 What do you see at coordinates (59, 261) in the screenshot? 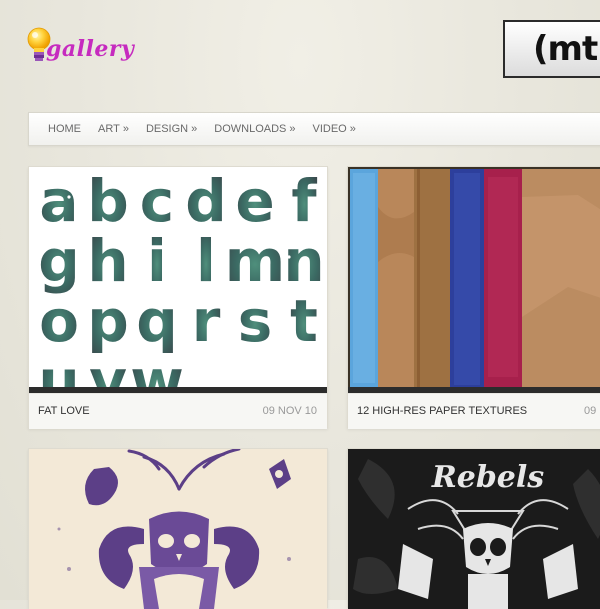
I see `alphabet-letter: g` at bounding box center [59, 261].